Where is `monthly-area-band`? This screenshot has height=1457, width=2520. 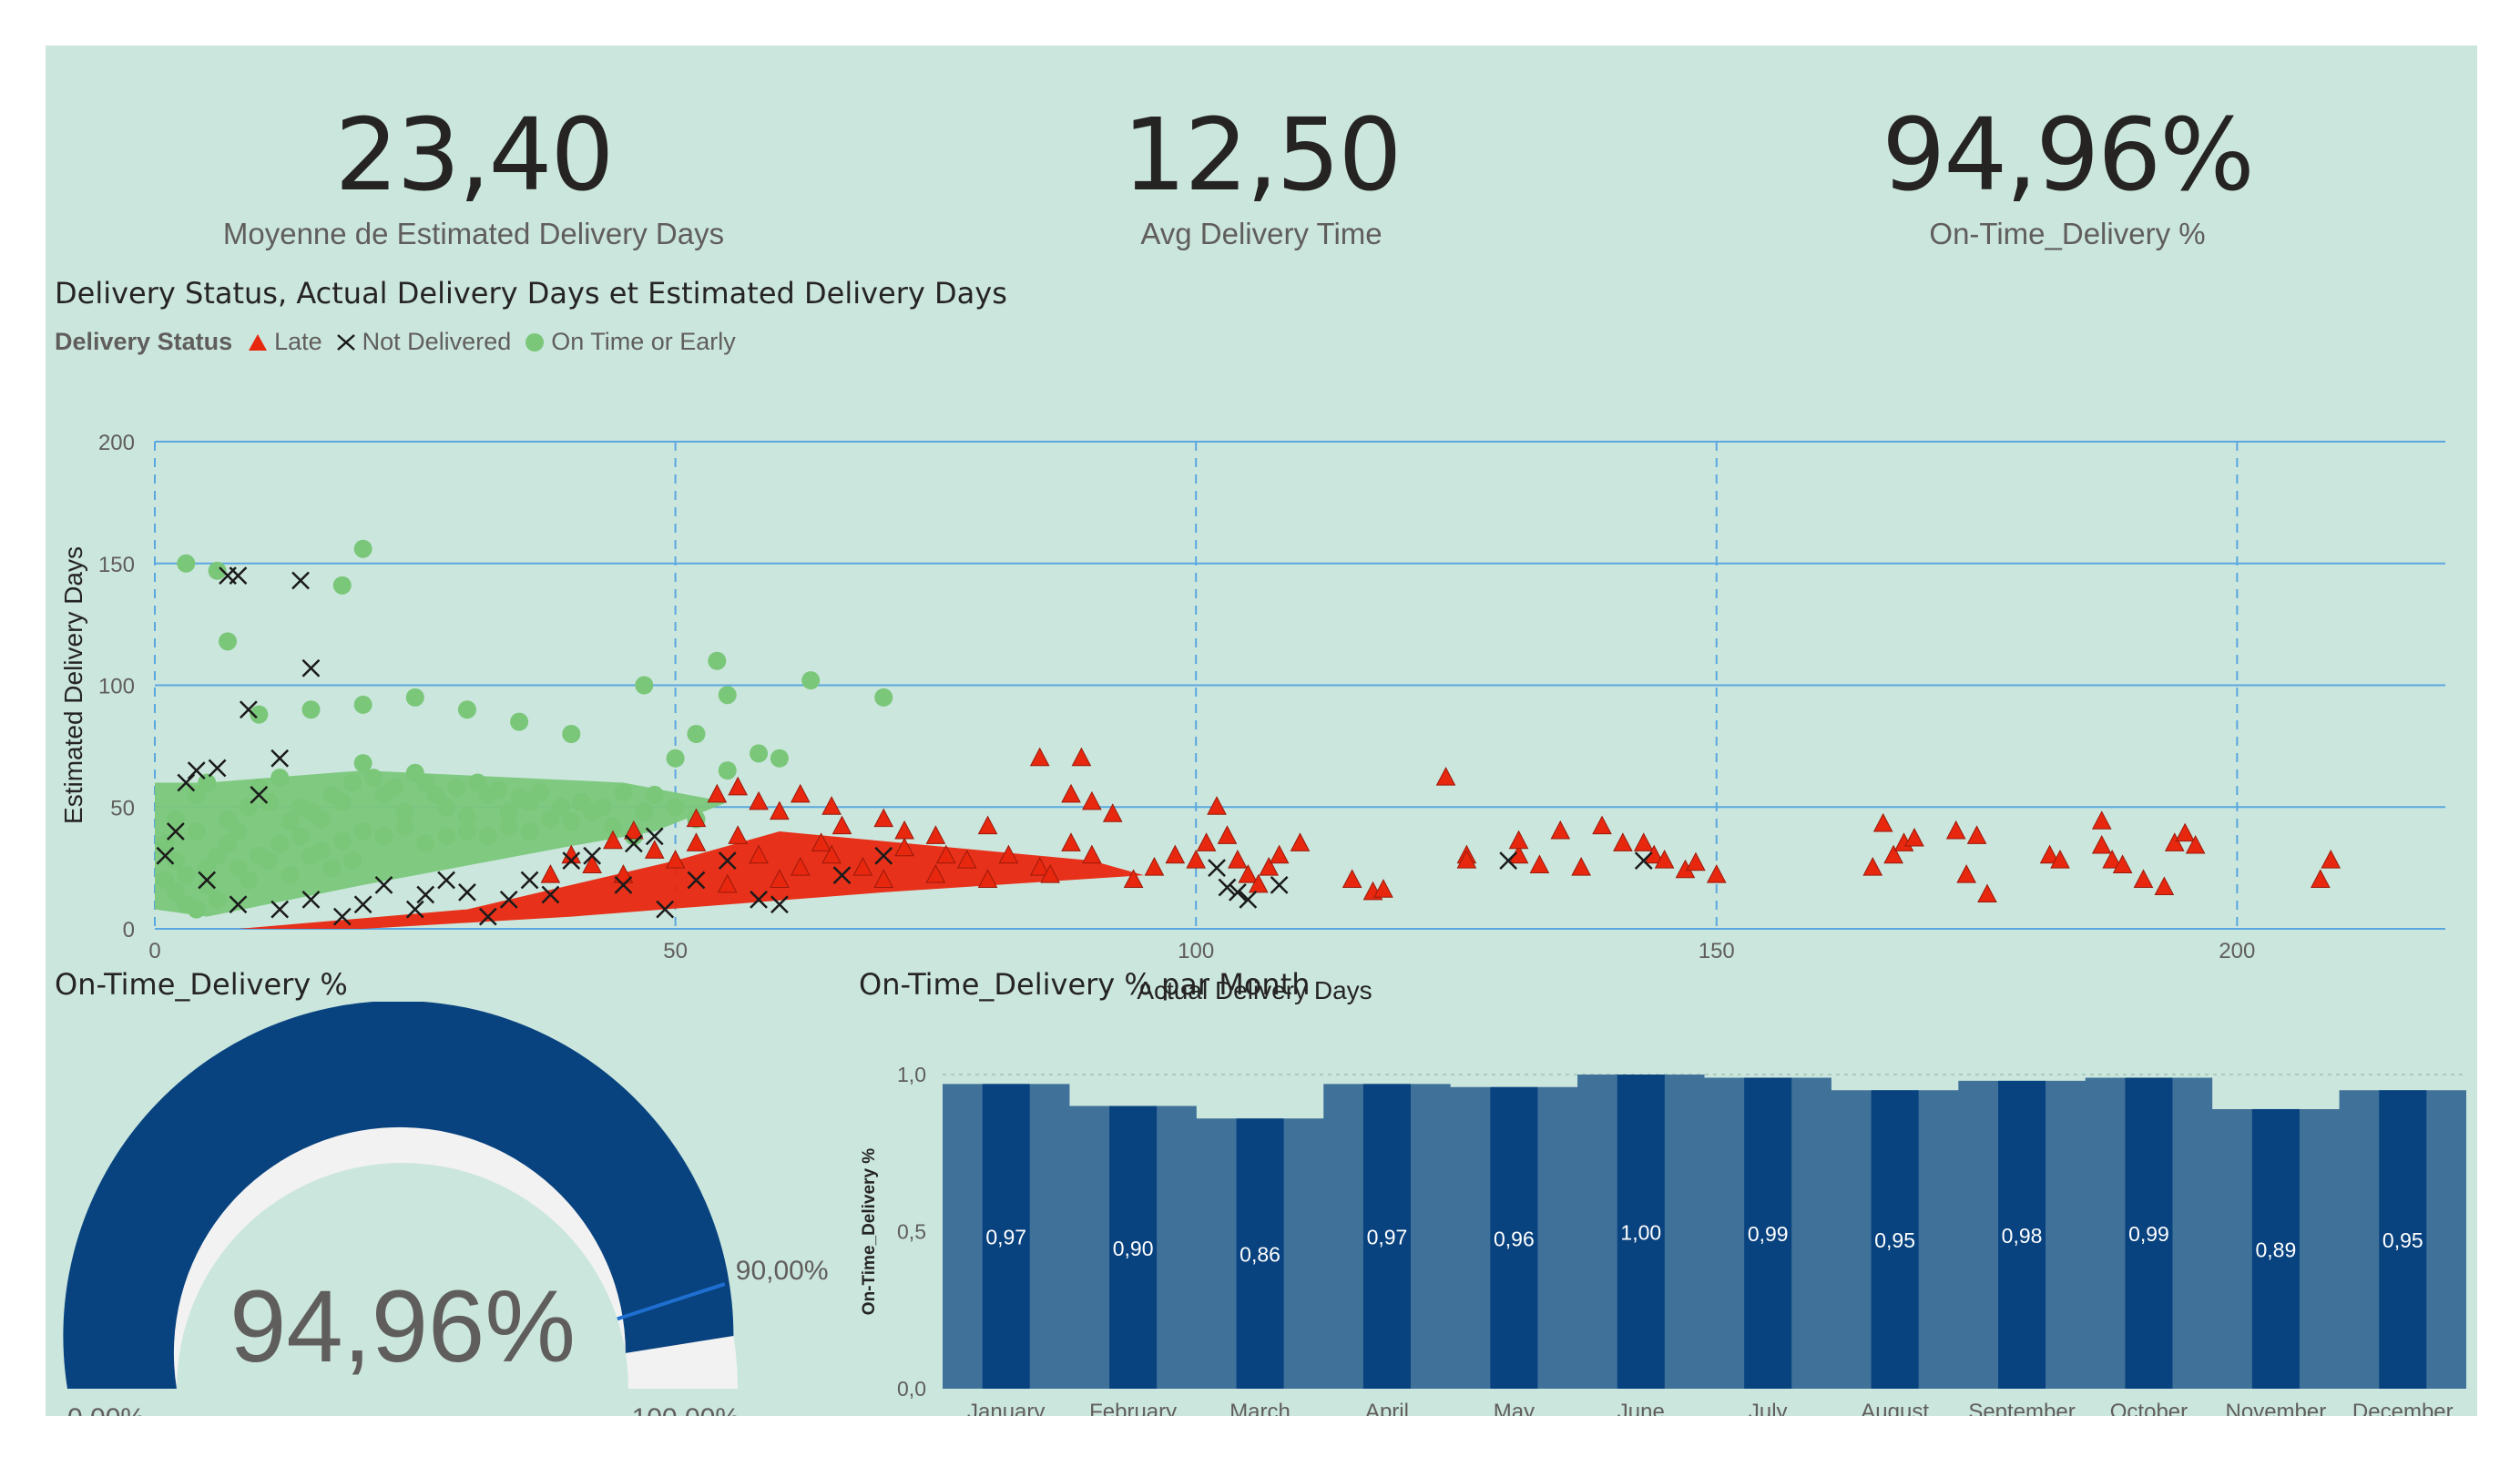
monthly-area-band is located at coordinates (1704, 1232).